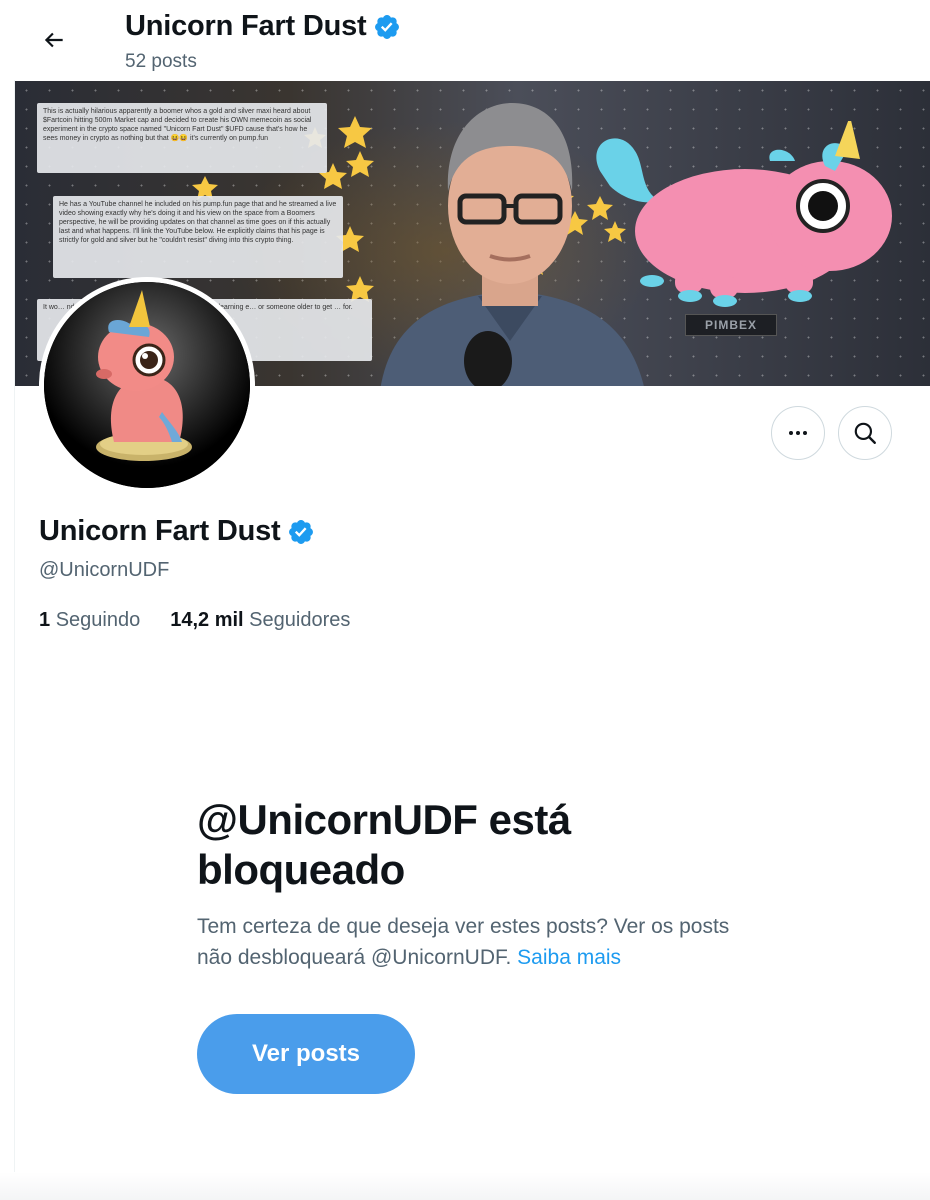  Describe the element at coordinates (300, 620) in the screenshot. I see `followers-label: Seguidores` at that location.